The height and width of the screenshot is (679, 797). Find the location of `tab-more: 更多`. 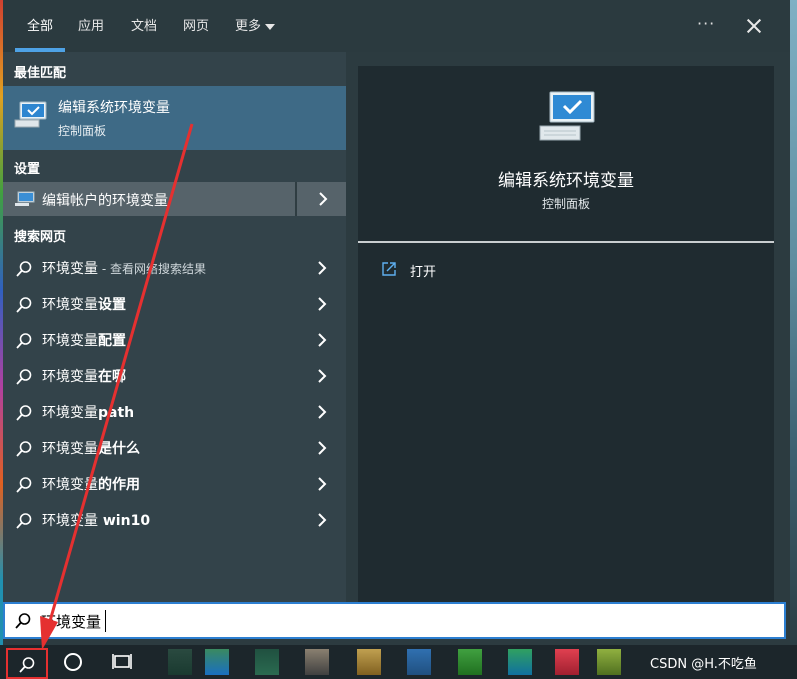

tab-more: 更多 is located at coordinates (255, 27).